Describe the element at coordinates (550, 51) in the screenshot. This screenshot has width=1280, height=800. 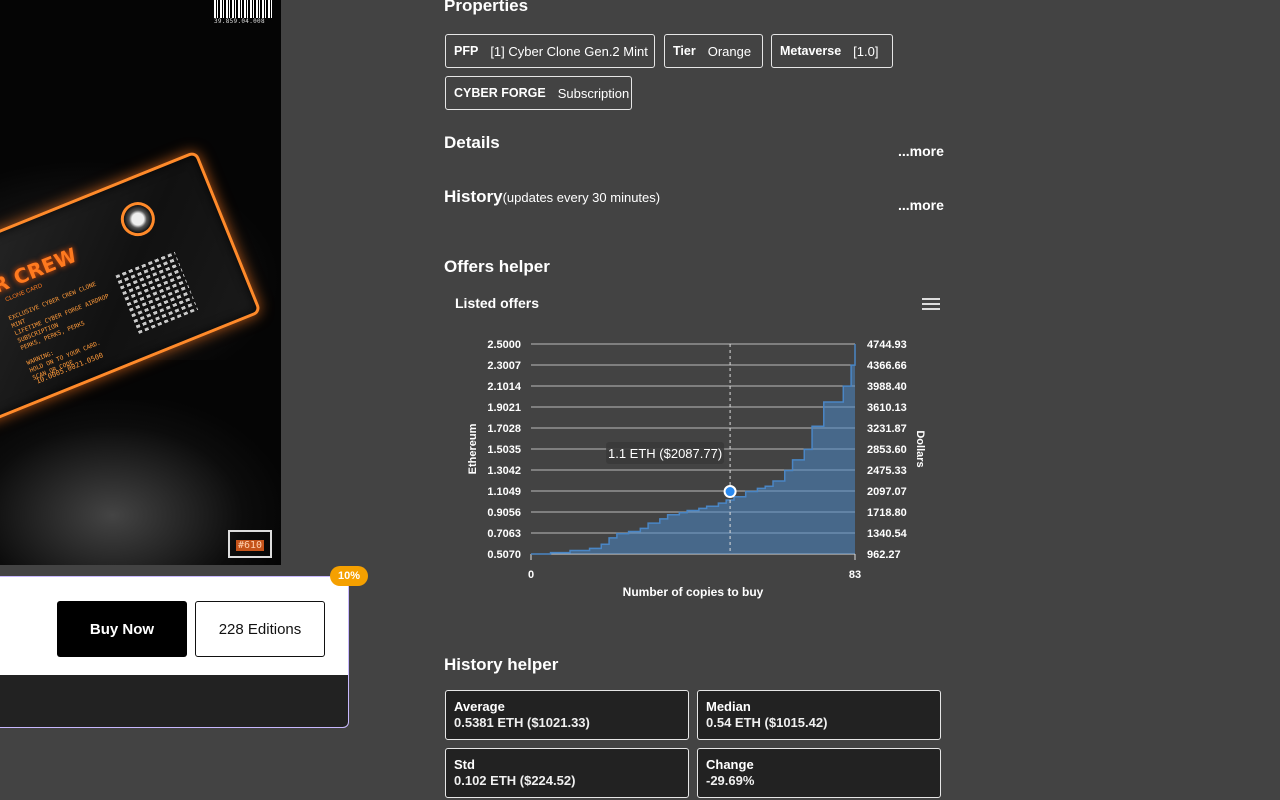
I see `property-pfp: PFP [1] Cyber Clone Gen.2 Mint` at that location.